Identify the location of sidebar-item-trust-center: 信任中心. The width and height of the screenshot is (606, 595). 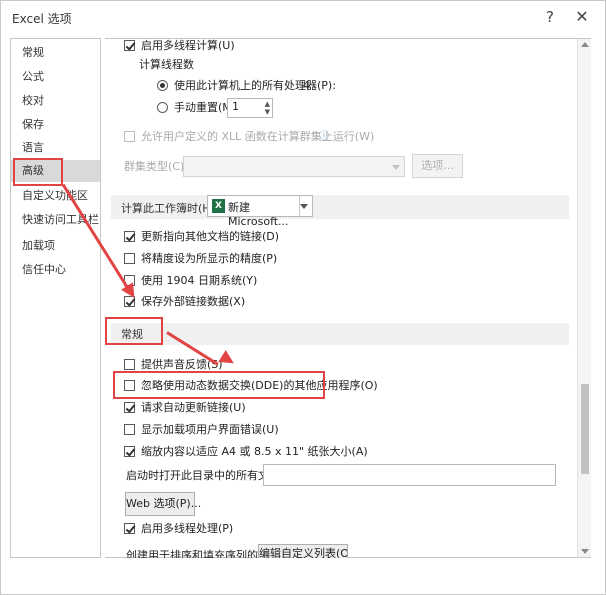
(55, 270).